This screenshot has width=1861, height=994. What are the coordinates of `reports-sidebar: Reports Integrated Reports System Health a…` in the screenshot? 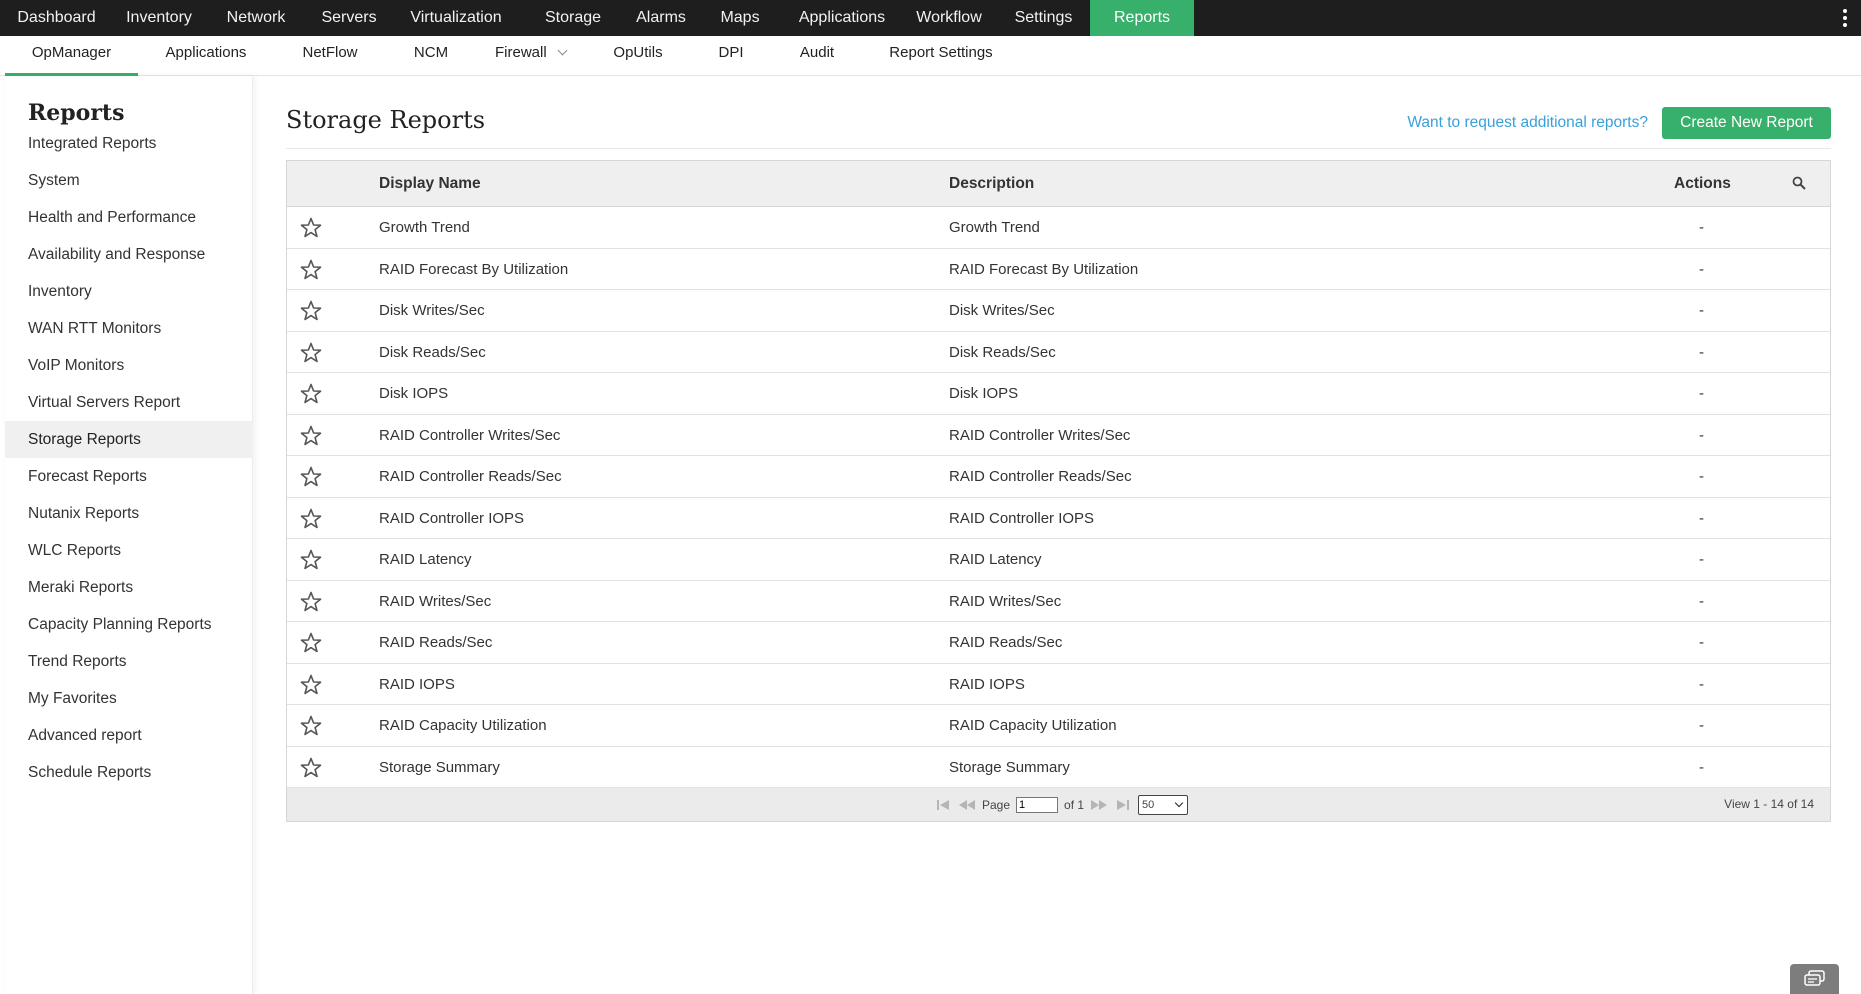 It's located at (129, 535).